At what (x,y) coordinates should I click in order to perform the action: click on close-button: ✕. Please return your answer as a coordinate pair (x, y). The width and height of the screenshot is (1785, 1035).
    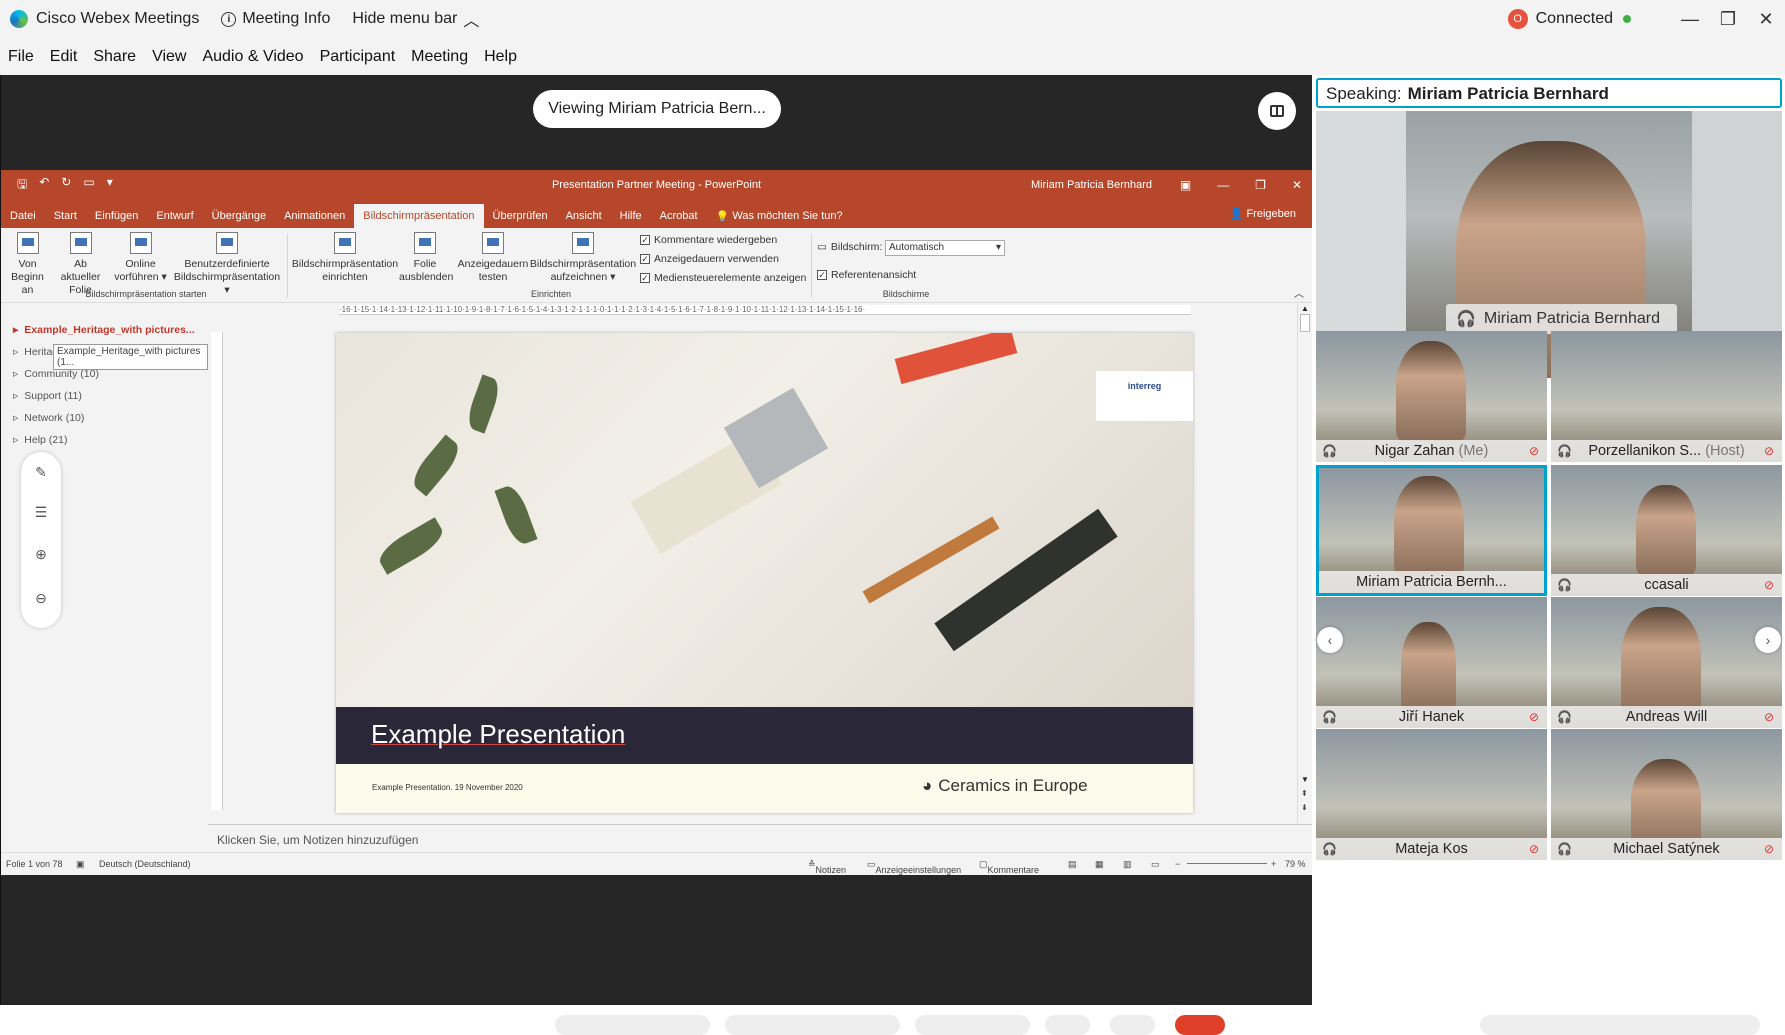
    Looking at the image, I should click on (1766, 19).